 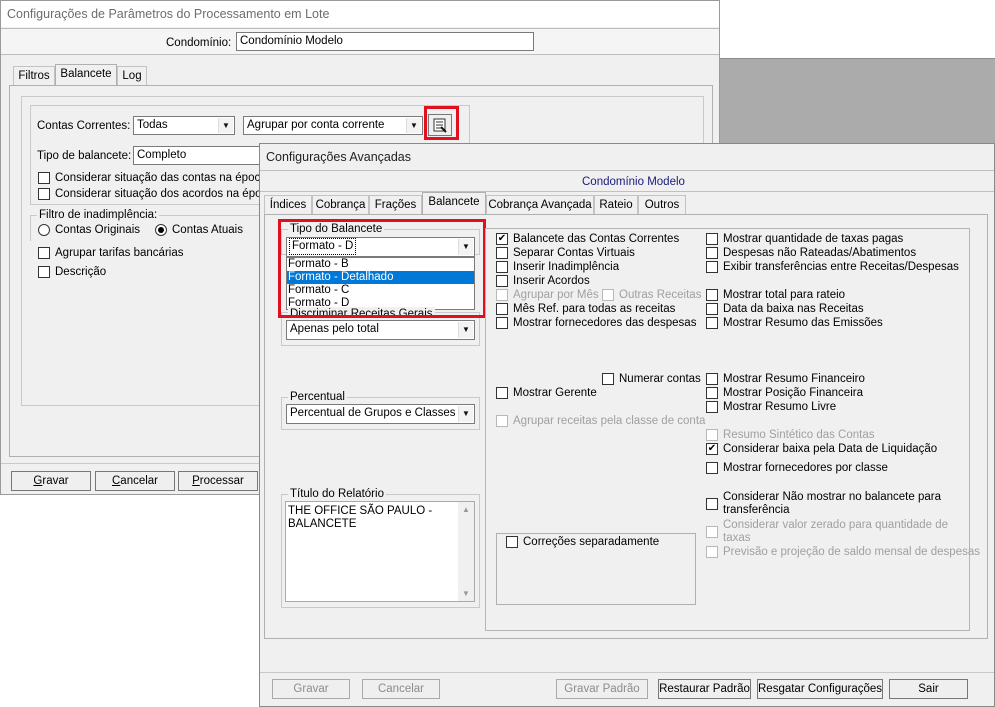 What do you see at coordinates (34, 75) in the screenshot?
I see `tab-filtros: Filtros` at bounding box center [34, 75].